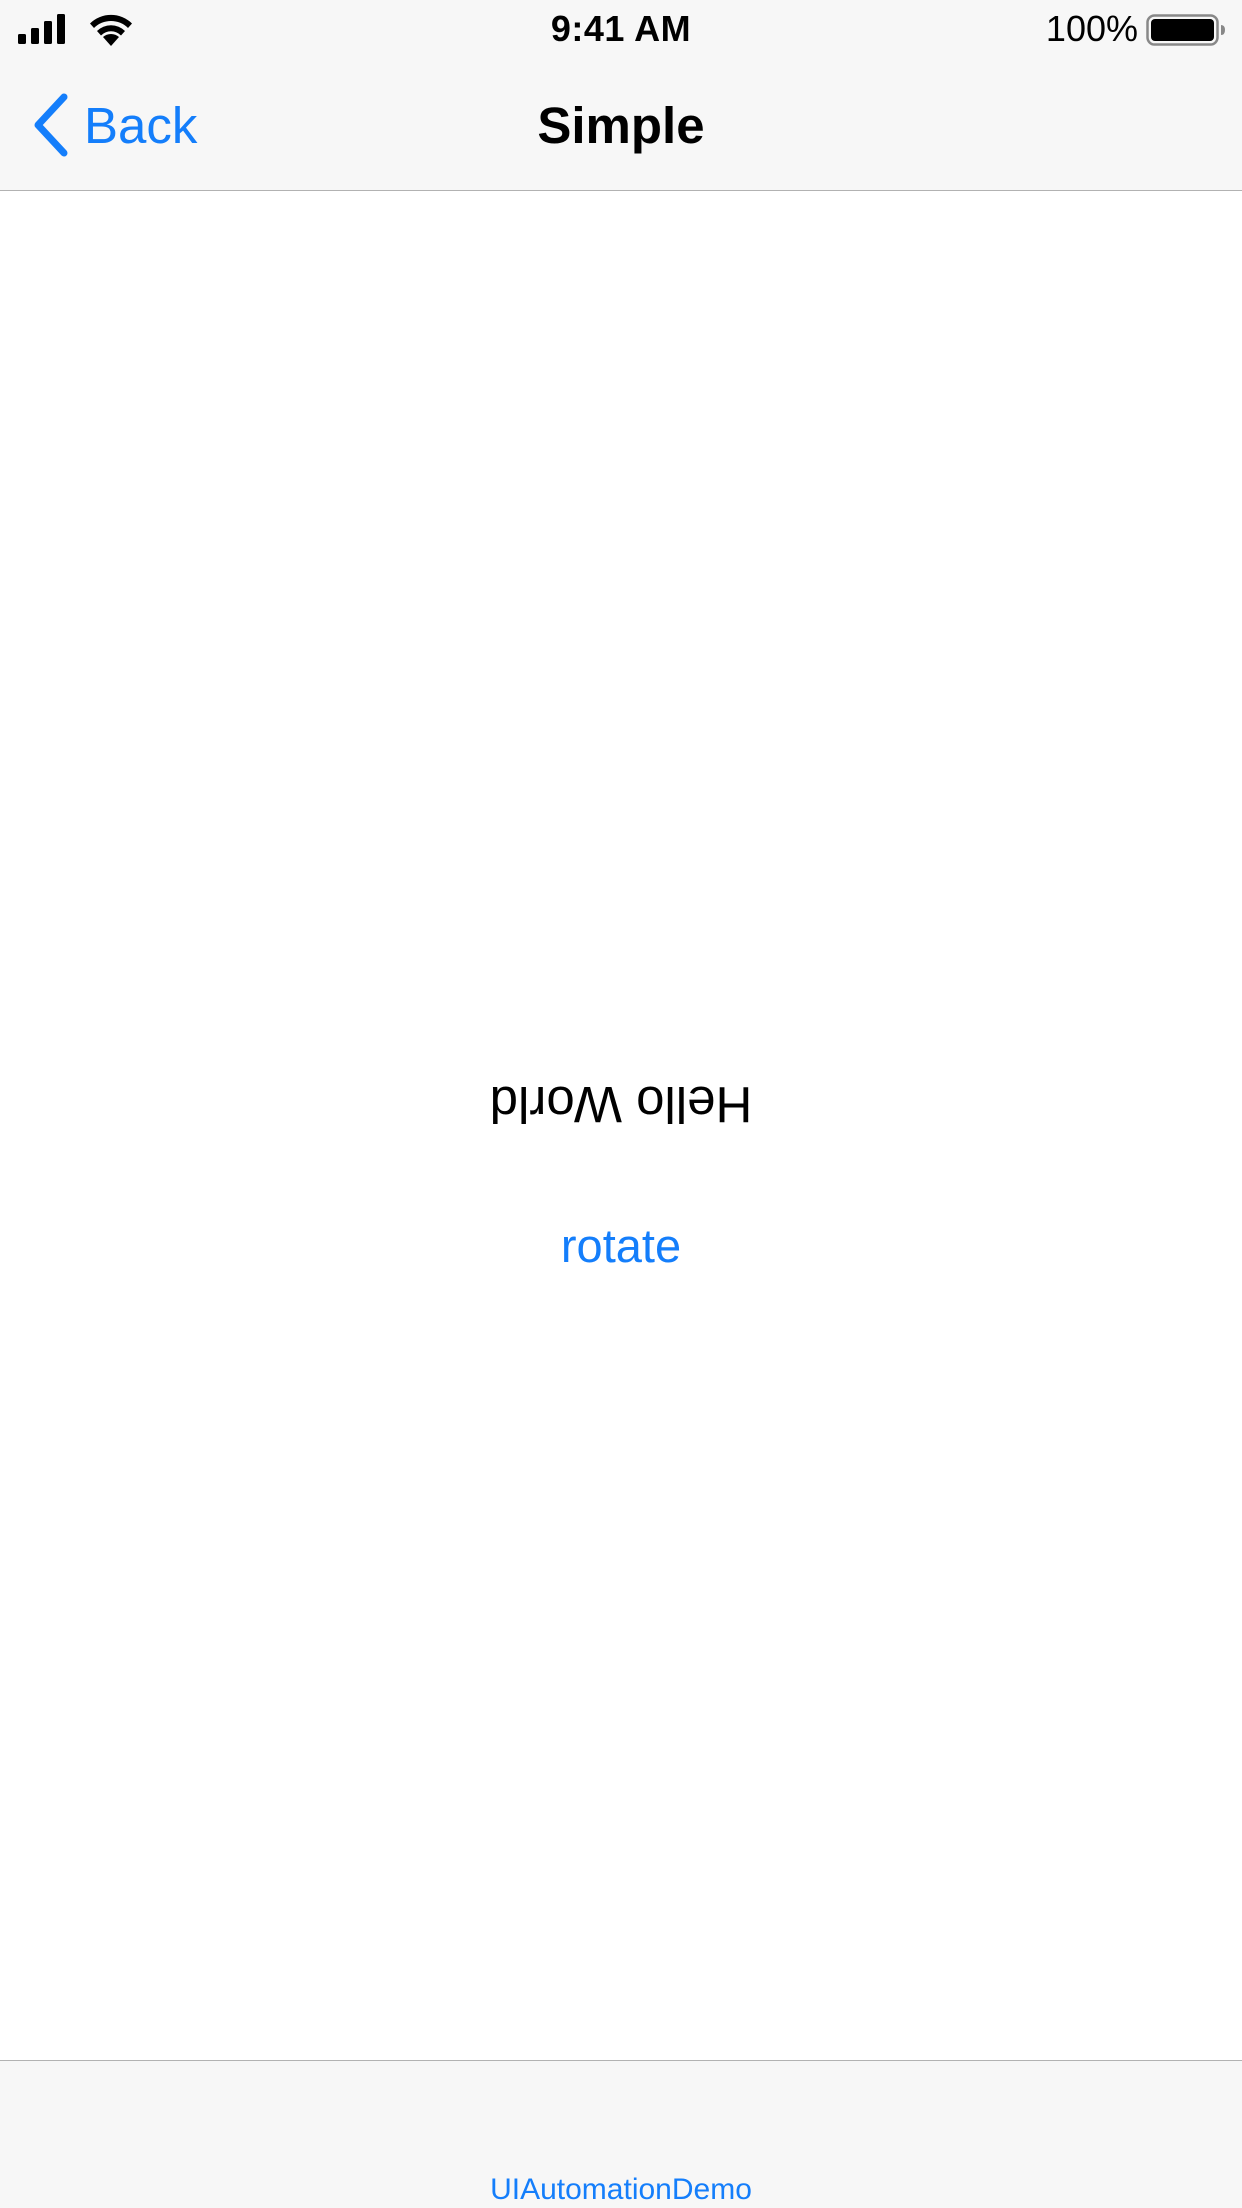 This screenshot has height=2208, width=1242. I want to click on page-title: Simple, so click(621, 125).